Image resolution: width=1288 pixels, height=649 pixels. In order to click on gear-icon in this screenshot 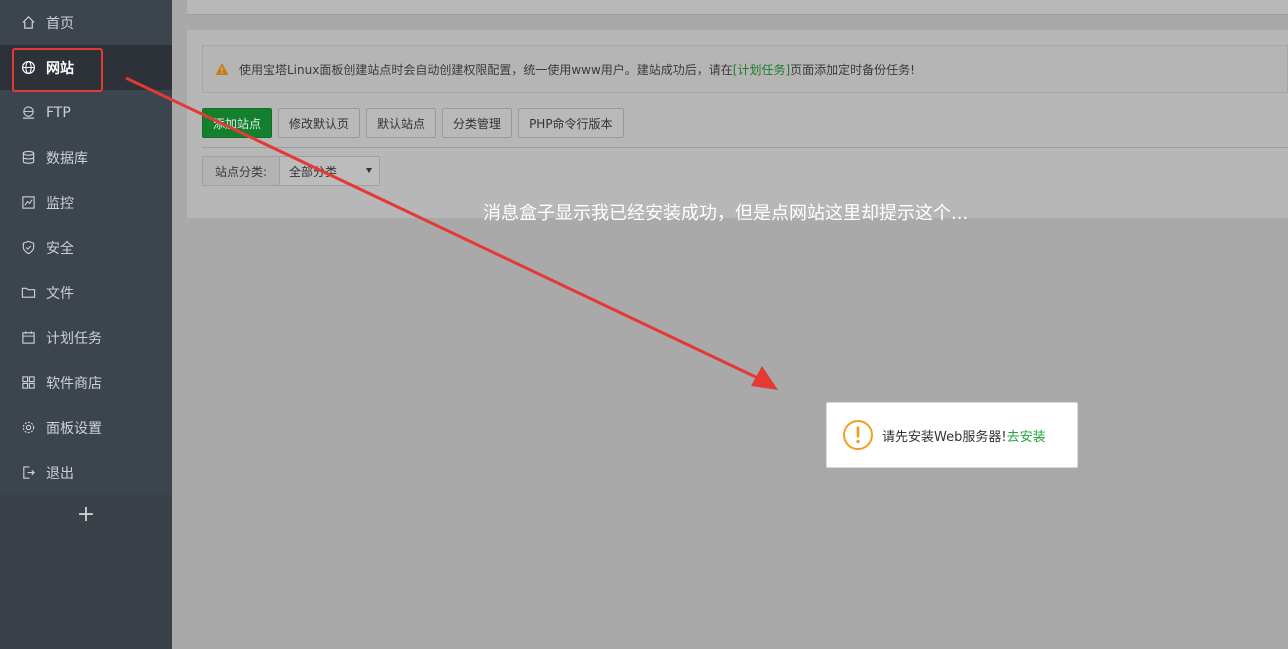, I will do `click(28, 428)`.